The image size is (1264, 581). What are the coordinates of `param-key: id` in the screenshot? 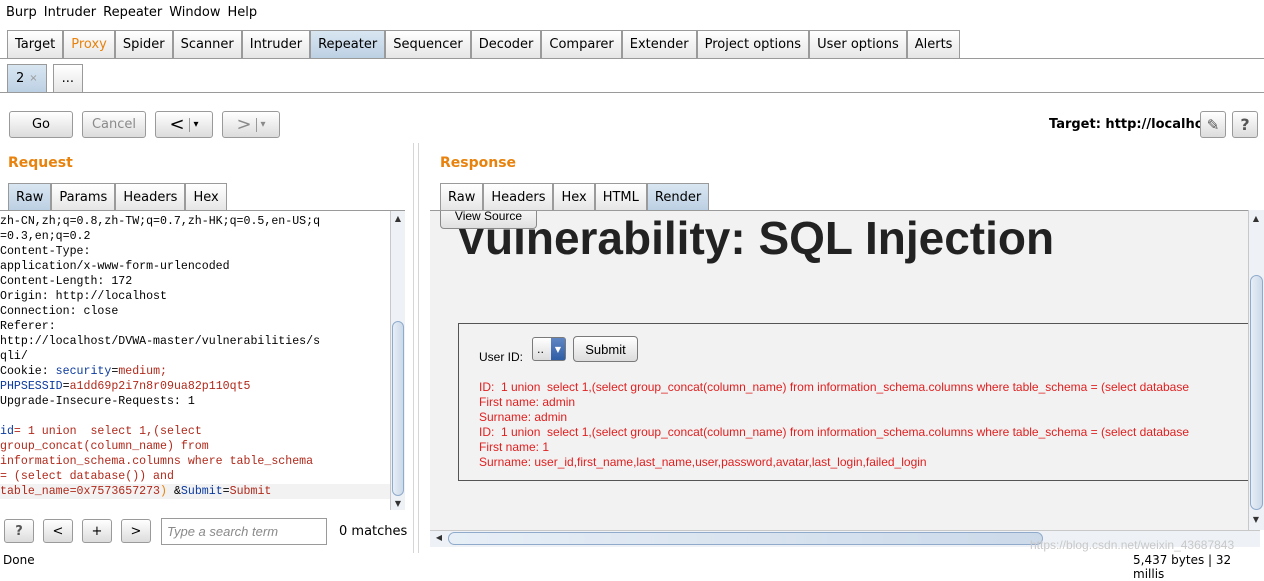 It's located at (7, 431).